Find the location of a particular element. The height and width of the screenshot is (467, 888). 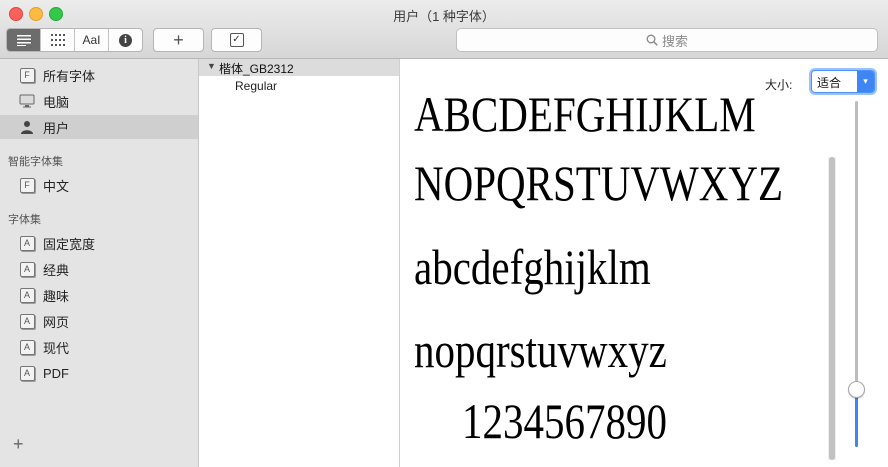

preview-line-uppercase-2: NOPQRSTUVWXYZ is located at coordinates (598, 183).